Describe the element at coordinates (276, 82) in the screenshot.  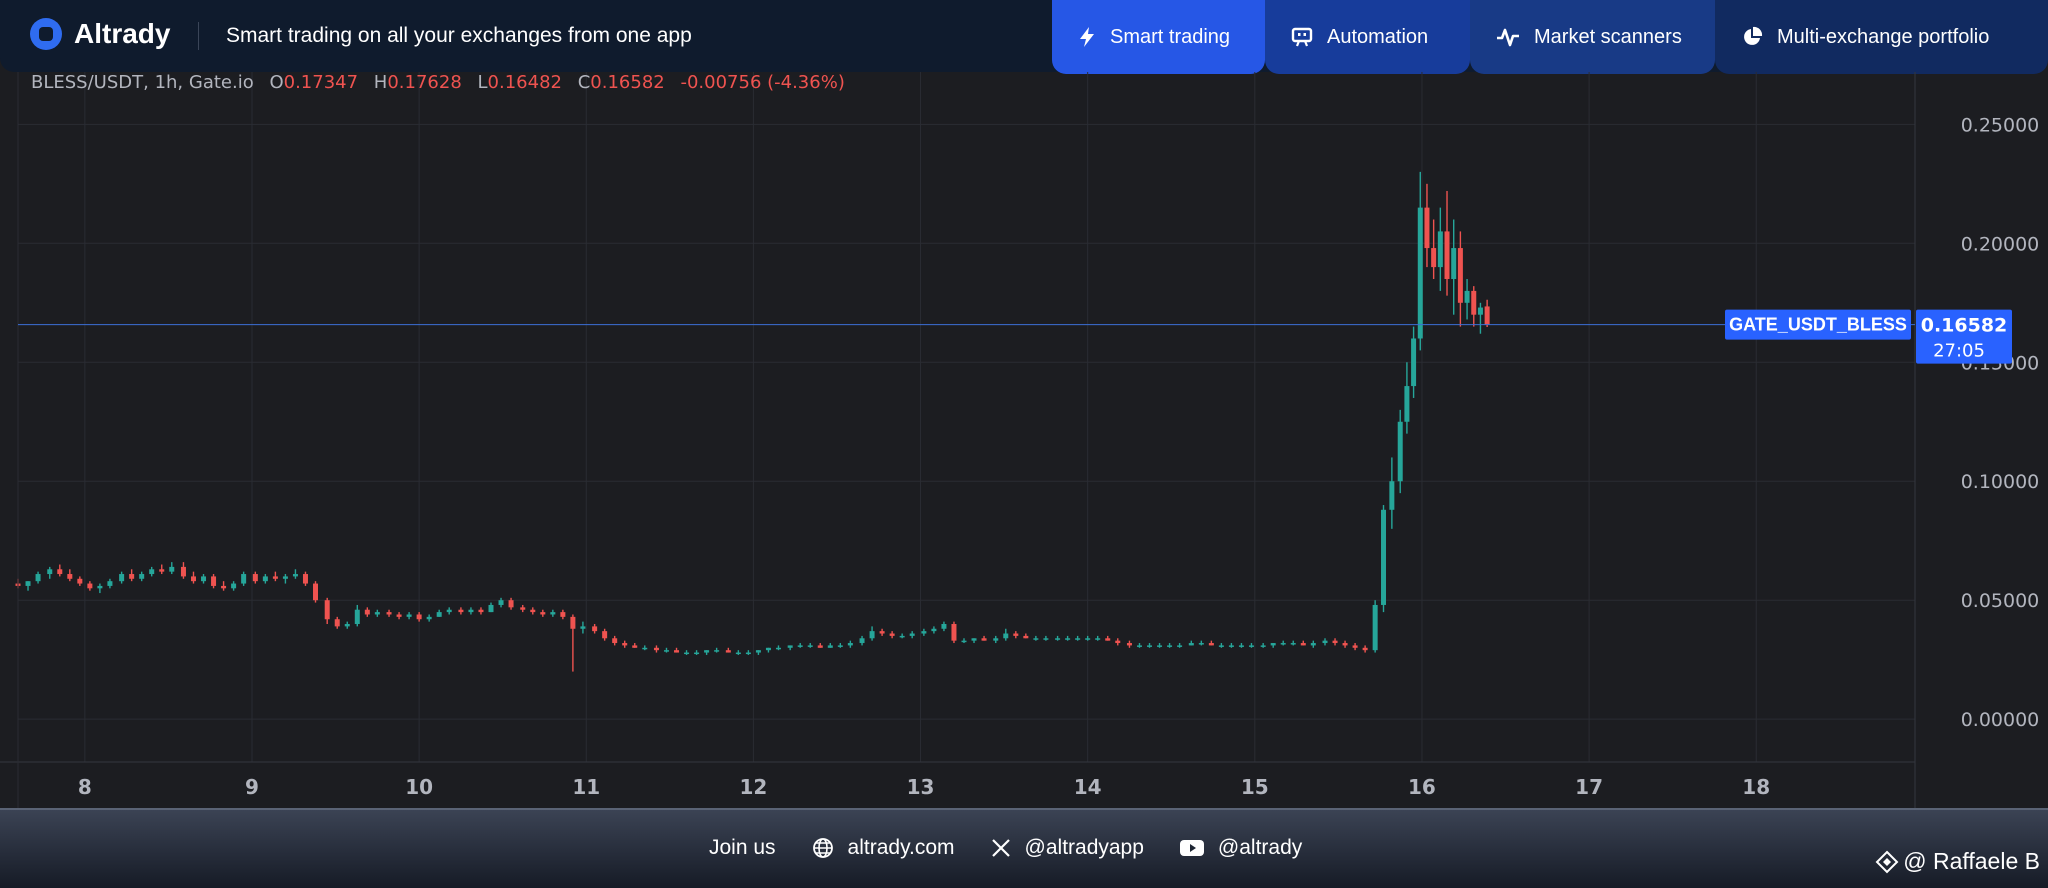
I see `open-label: O` at that location.